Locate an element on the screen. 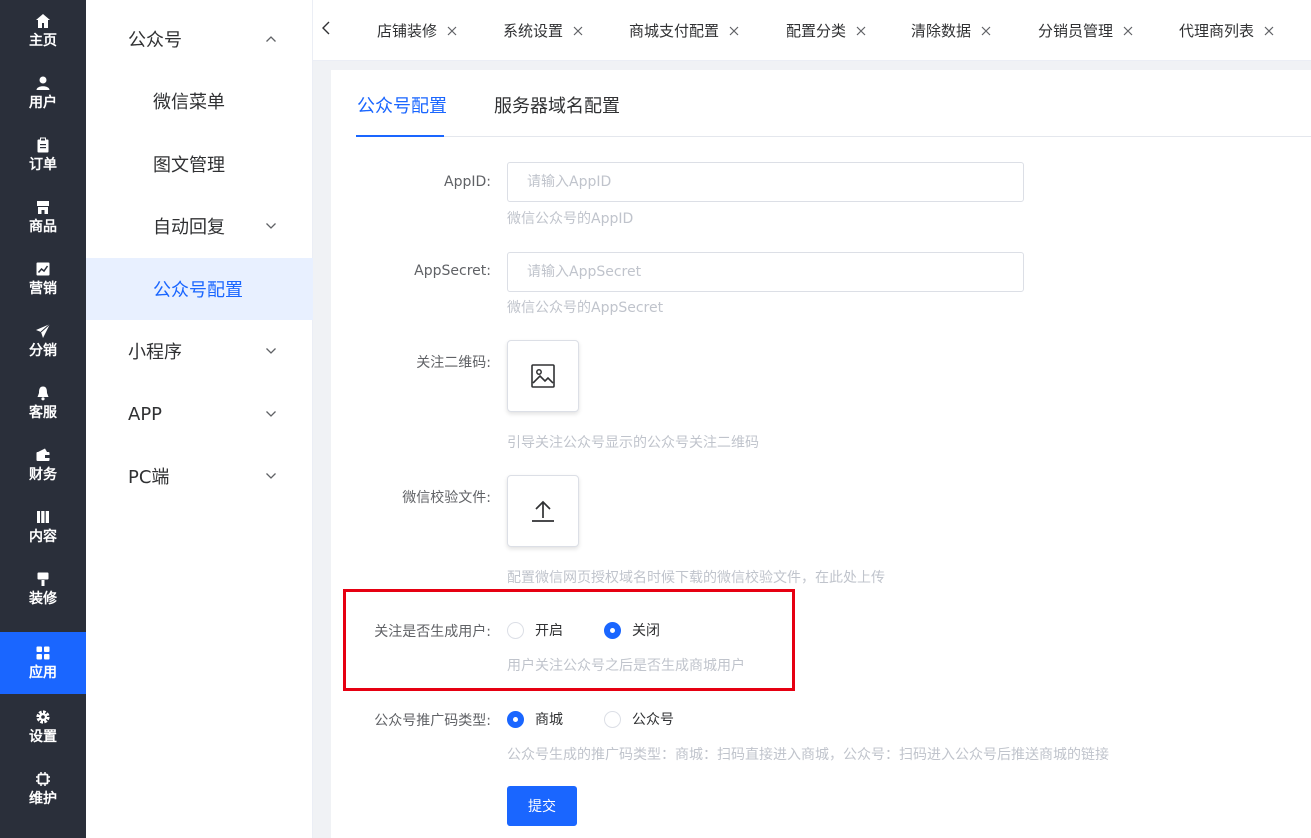 Image resolution: width=1311 pixels, height=838 pixels. verify-file-hint: 配置微信网页授权域名时候下载的微信校验文件，在此处上传 is located at coordinates (696, 578).